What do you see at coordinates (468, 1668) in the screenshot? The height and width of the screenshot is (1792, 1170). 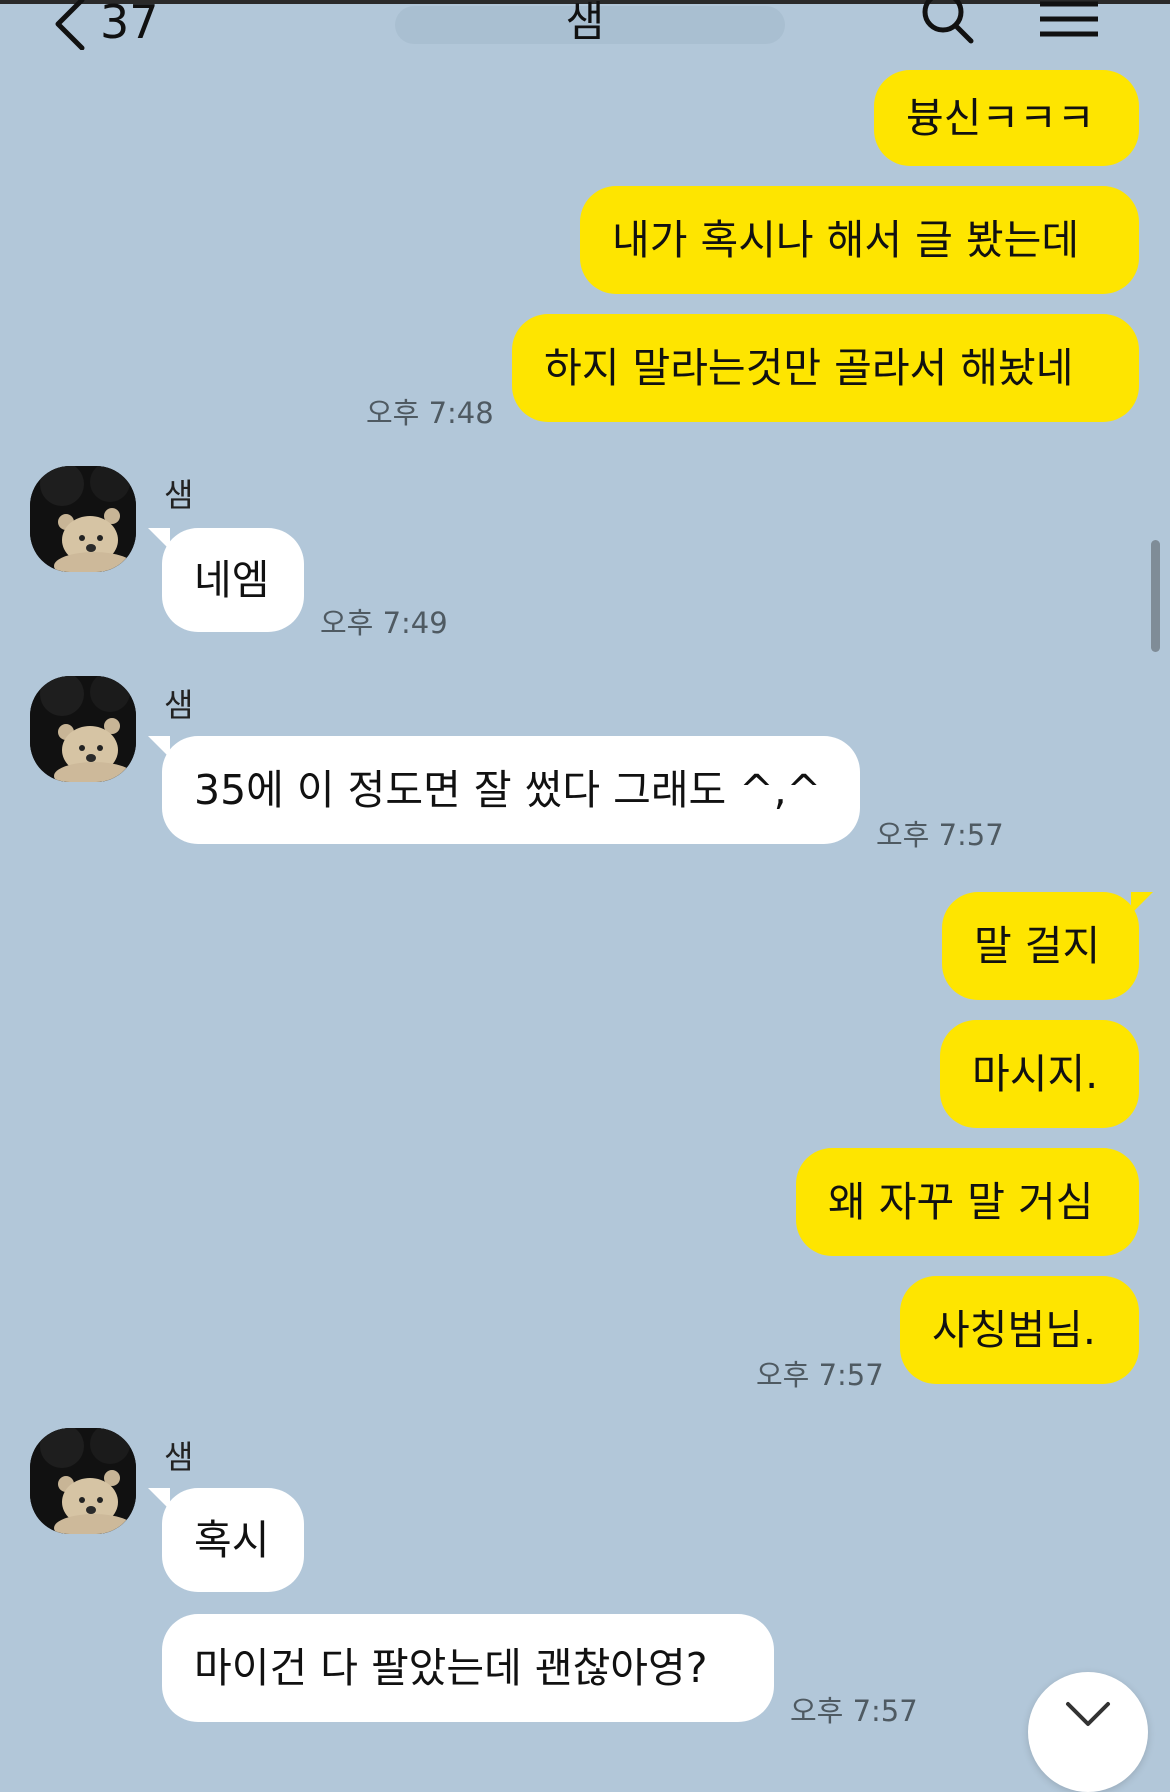 I see `their-message-bubble: 마이건 다 팔았는데 괜찮아영?` at bounding box center [468, 1668].